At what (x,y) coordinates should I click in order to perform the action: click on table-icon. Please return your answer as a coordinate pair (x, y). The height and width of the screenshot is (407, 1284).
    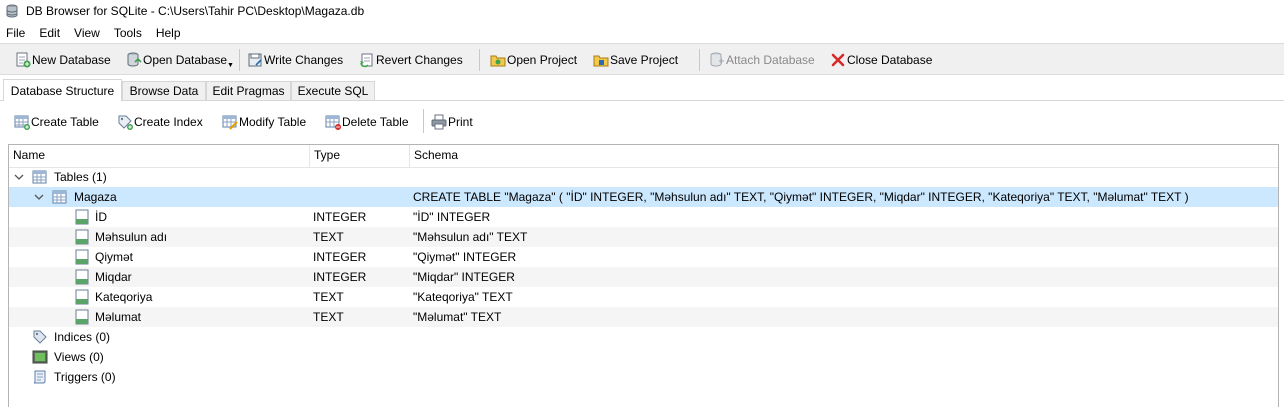
    Looking at the image, I should click on (59, 197).